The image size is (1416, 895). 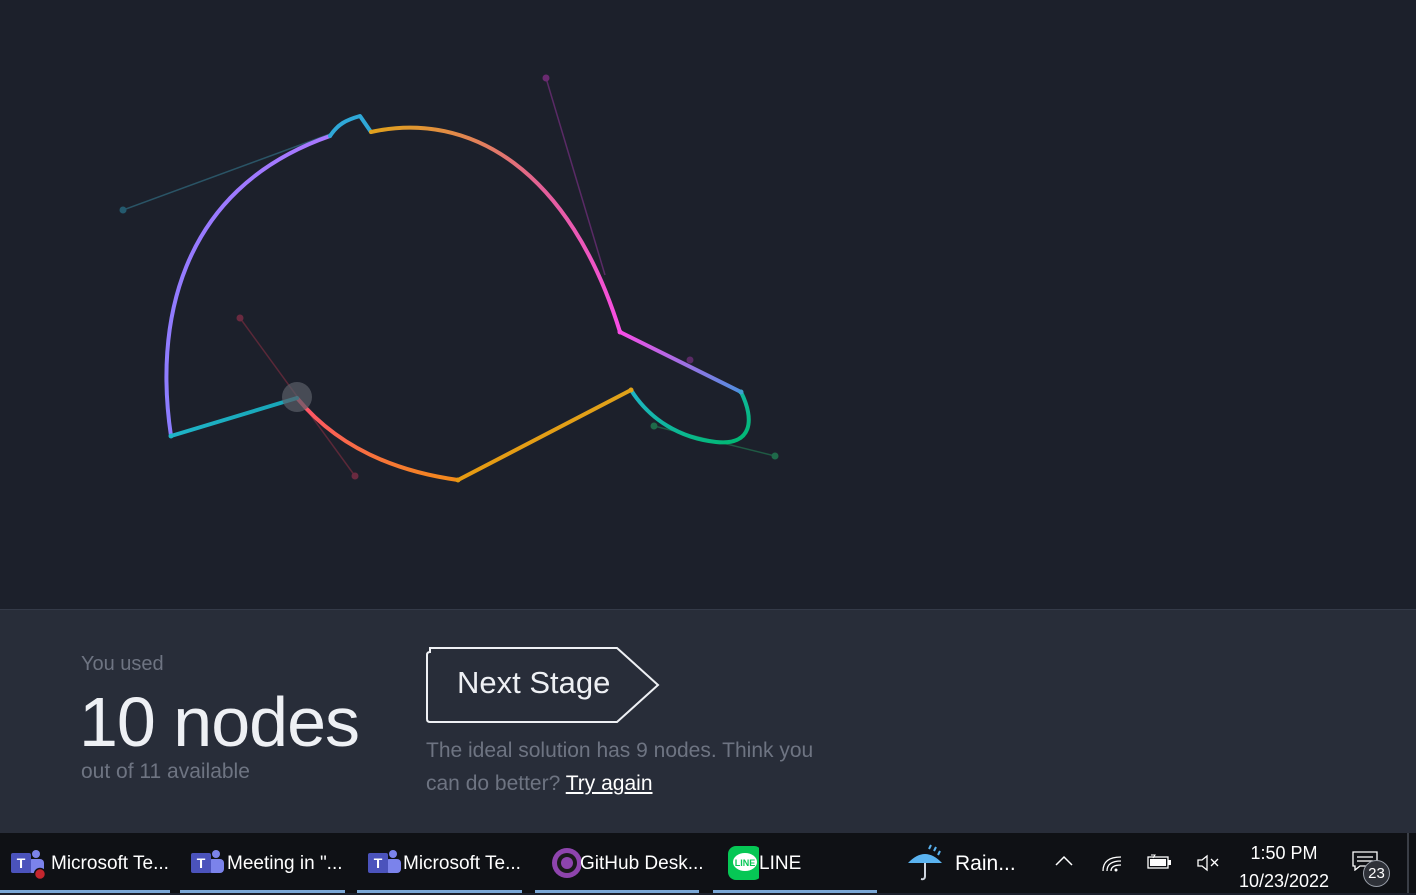 I want to click on show-hidden-icons-button, so click(x=1064, y=863).